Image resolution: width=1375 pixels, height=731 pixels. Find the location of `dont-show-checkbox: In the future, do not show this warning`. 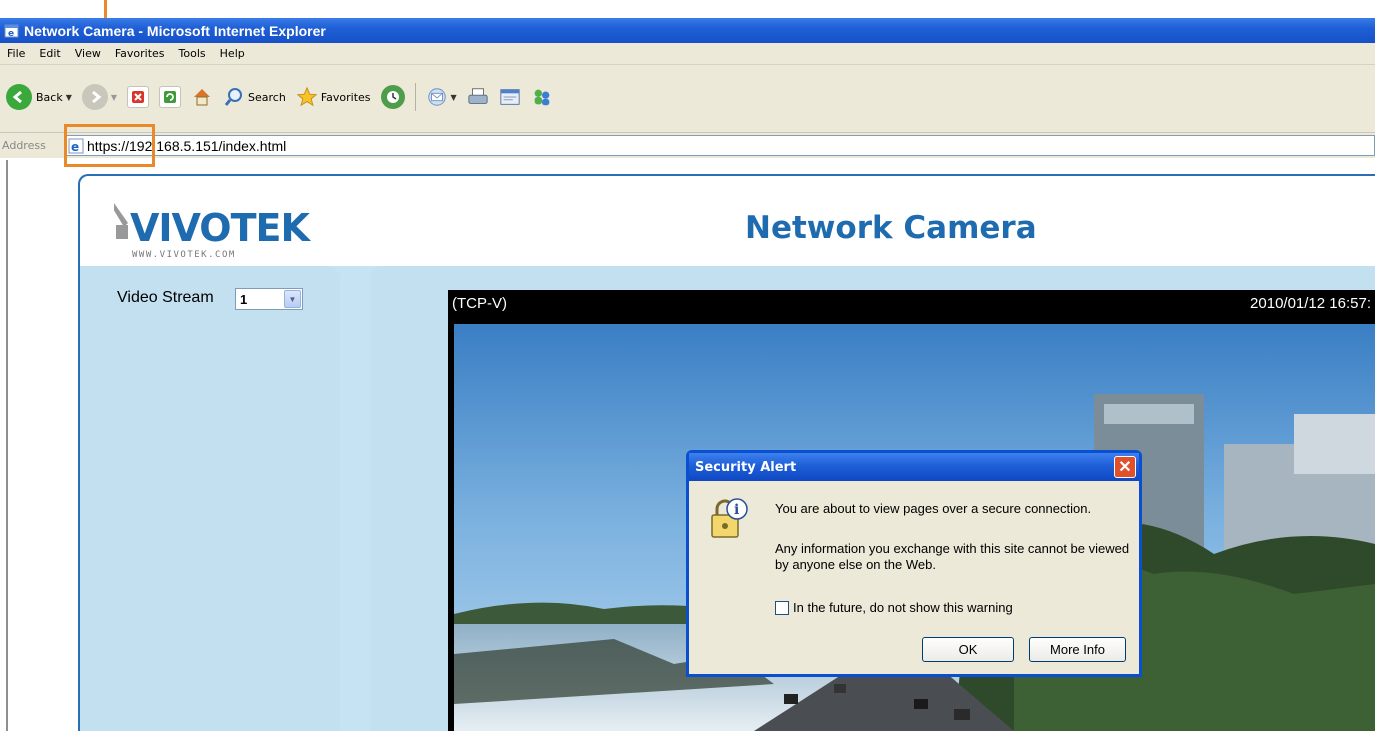

dont-show-checkbox: In the future, do not show this warning is located at coordinates (894, 607).